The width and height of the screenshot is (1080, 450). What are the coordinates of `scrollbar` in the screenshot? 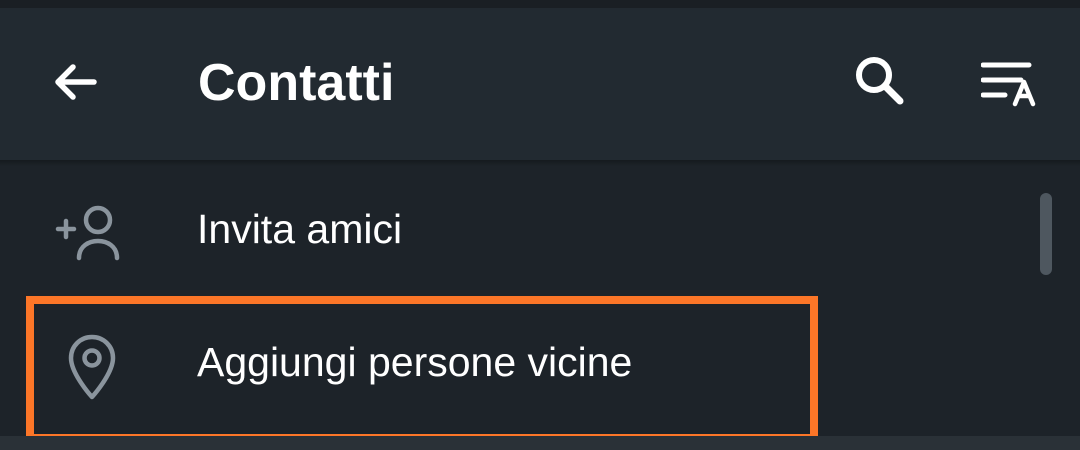 It's located at (1046, 234).